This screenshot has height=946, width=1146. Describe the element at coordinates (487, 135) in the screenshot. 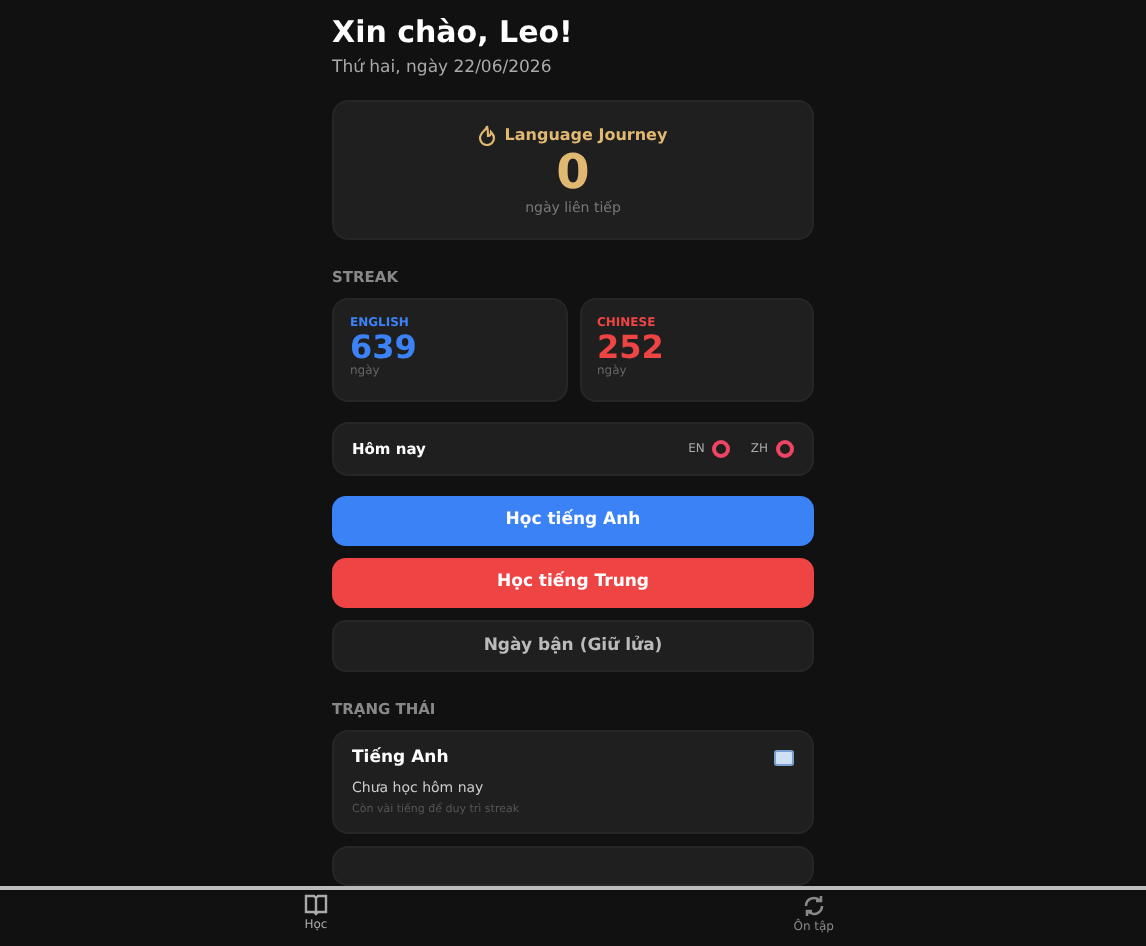

I see `flame-icon` at that location.